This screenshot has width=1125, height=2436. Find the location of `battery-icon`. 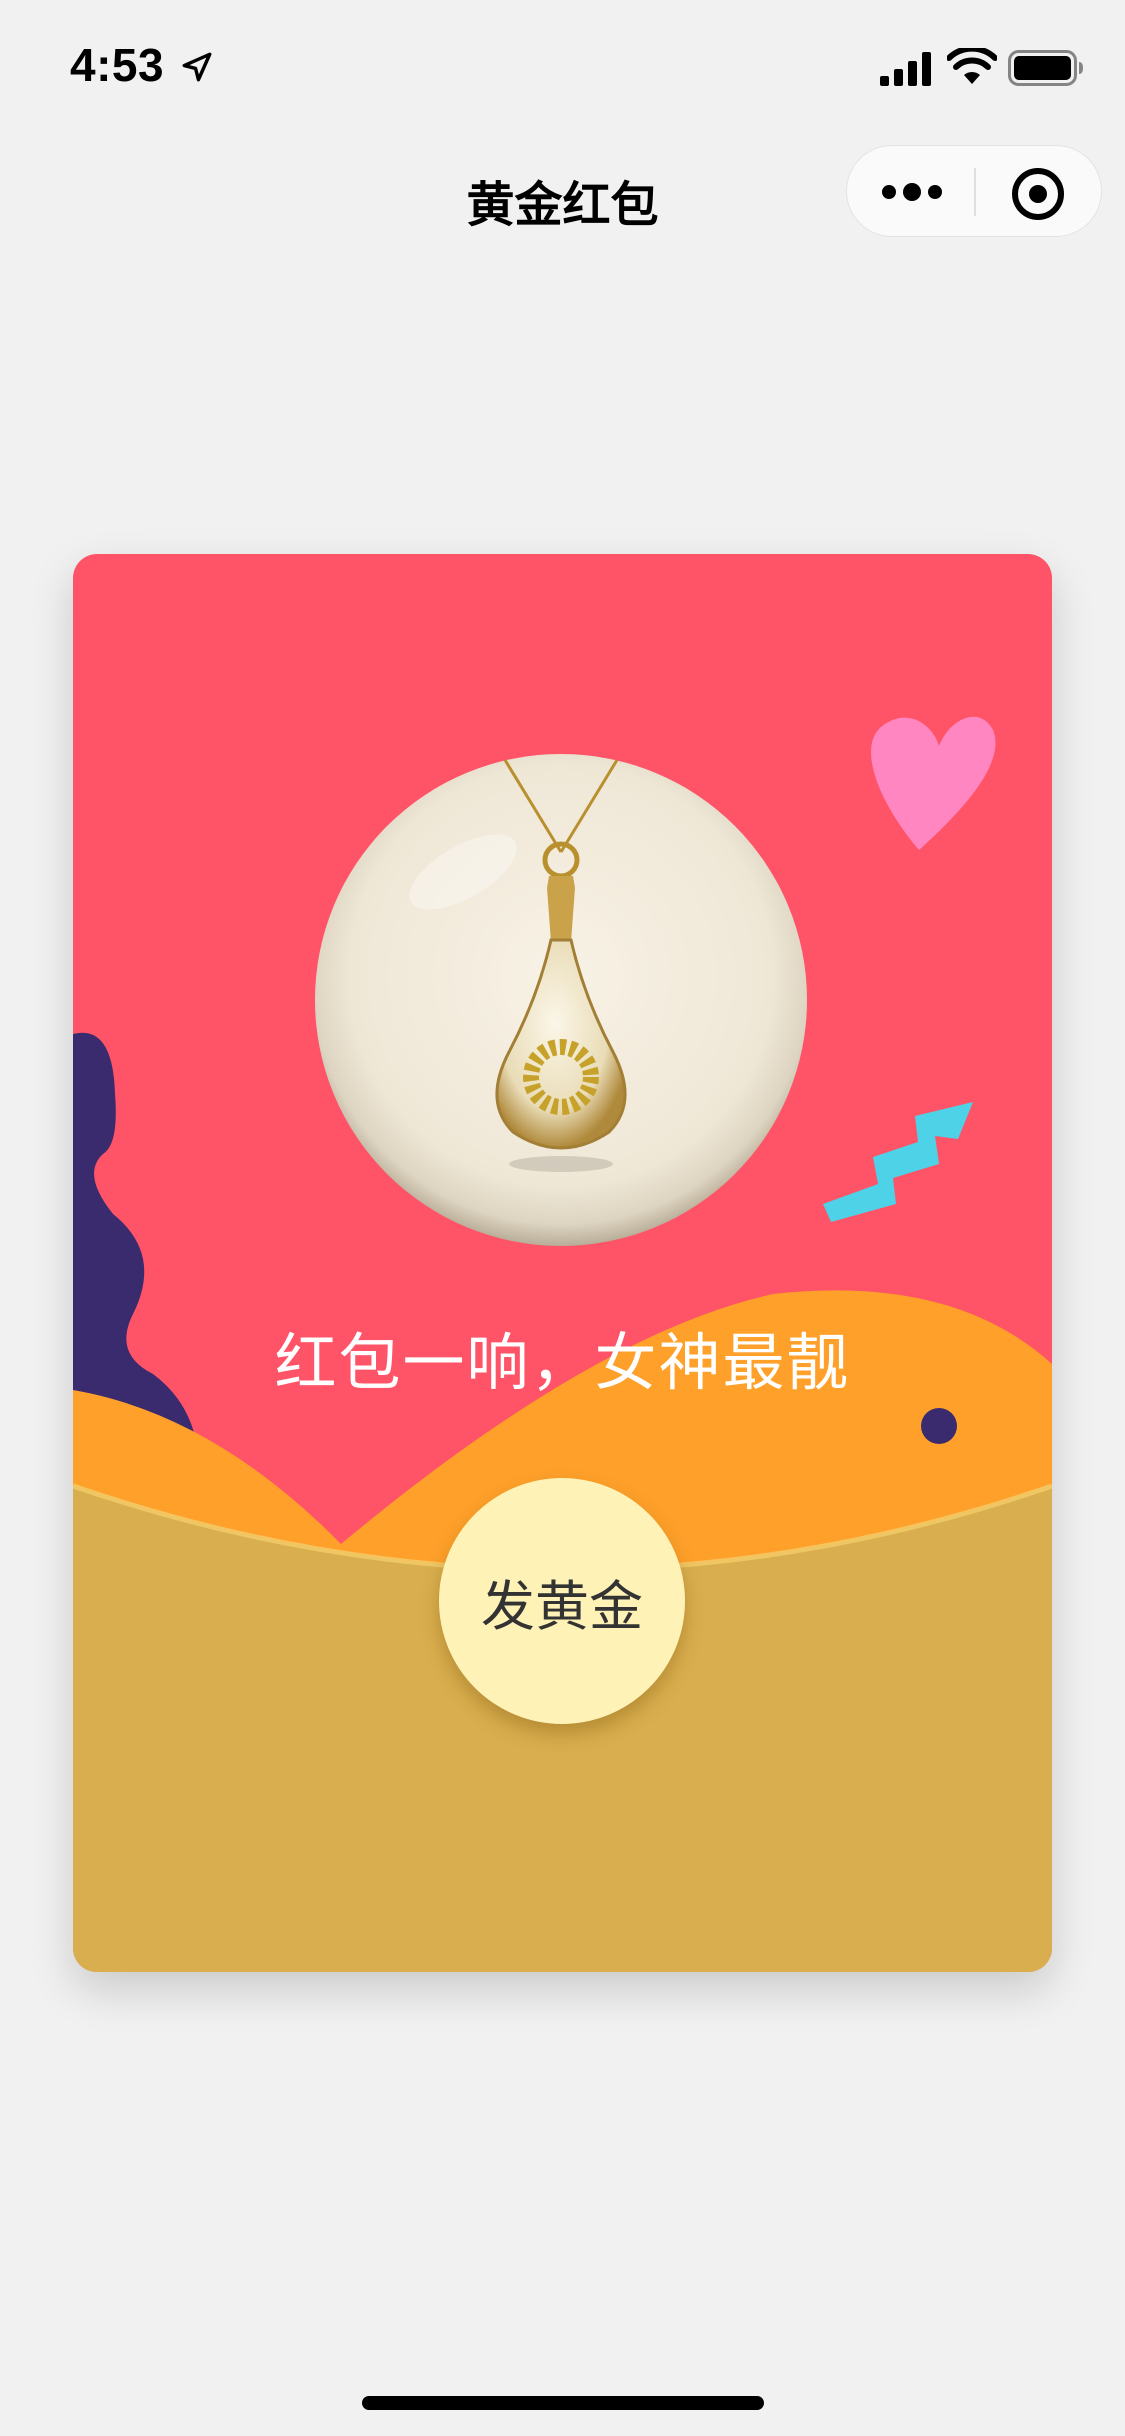

battery-icon is located at coordinates (1045, 68).